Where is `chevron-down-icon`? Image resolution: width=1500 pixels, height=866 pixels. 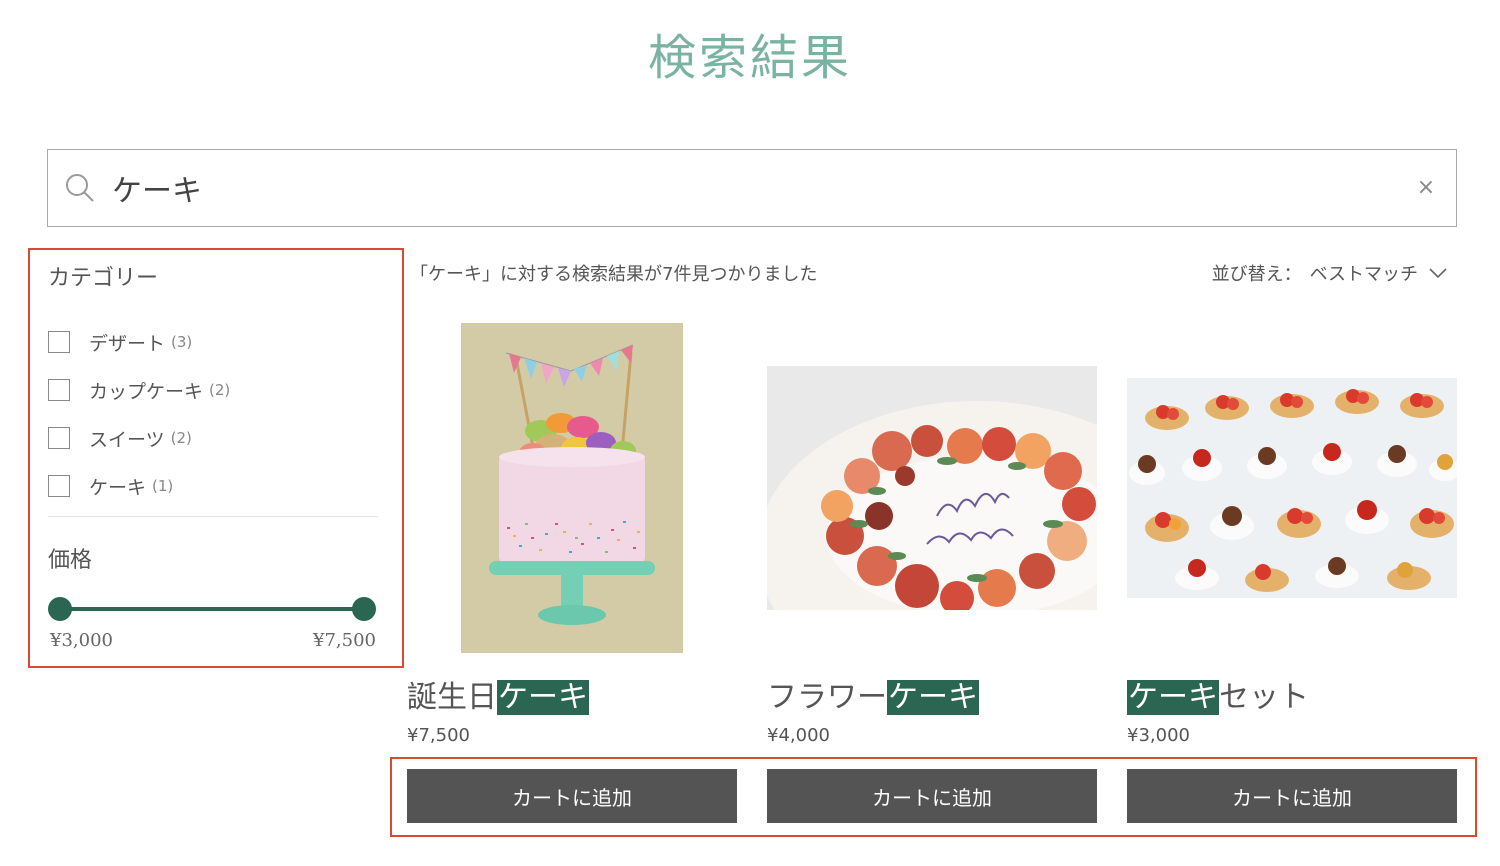 chevron-down-icon is located at coordinates (1438, 273).